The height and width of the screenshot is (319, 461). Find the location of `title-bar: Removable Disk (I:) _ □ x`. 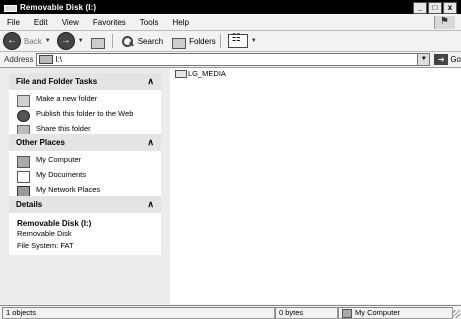

title-bar: Removable Disk (I:) _ □ x is located at coordinates (230, 7).